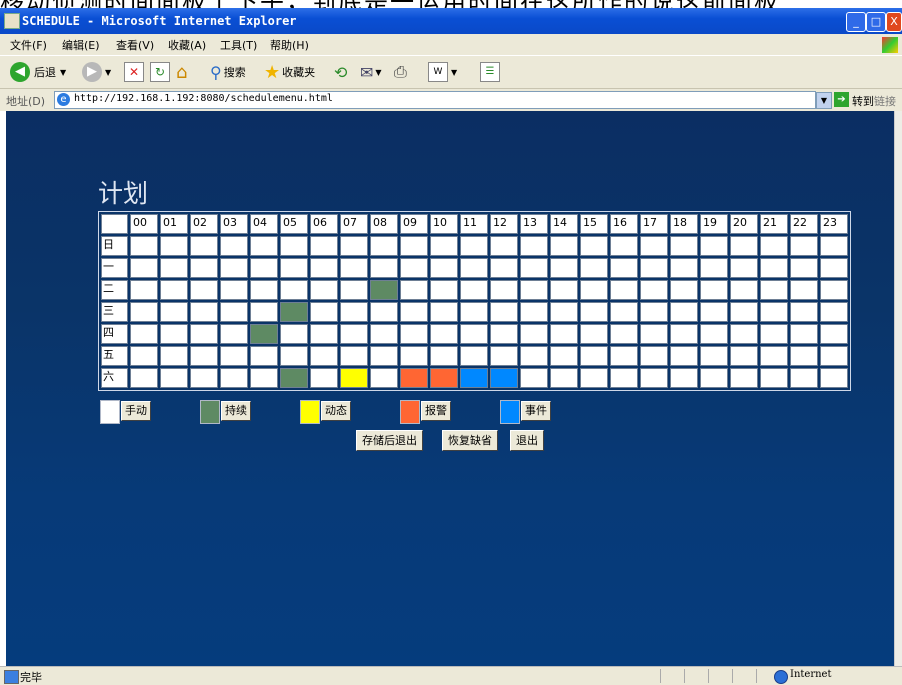  Describe the element at coordinates (81, 45) in the screenshot. I see `menu-edit: 编辑(E)` at that location.